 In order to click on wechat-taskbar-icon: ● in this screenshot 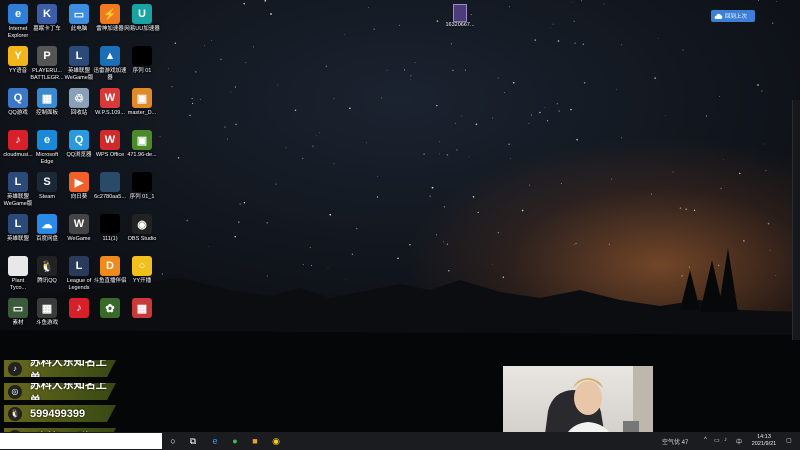, I will do `click(235, 441)`.